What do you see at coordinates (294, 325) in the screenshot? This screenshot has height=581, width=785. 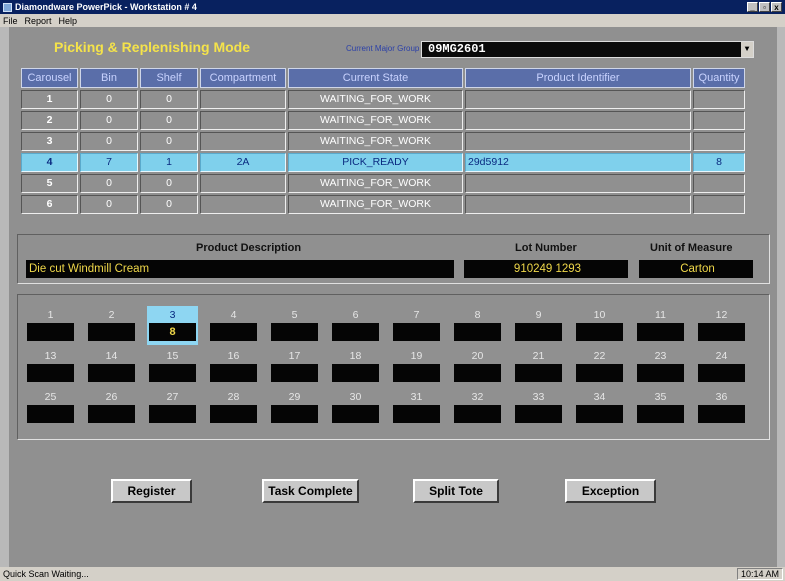 I see `tote-cell: 5` at bounding box center [294, 325].